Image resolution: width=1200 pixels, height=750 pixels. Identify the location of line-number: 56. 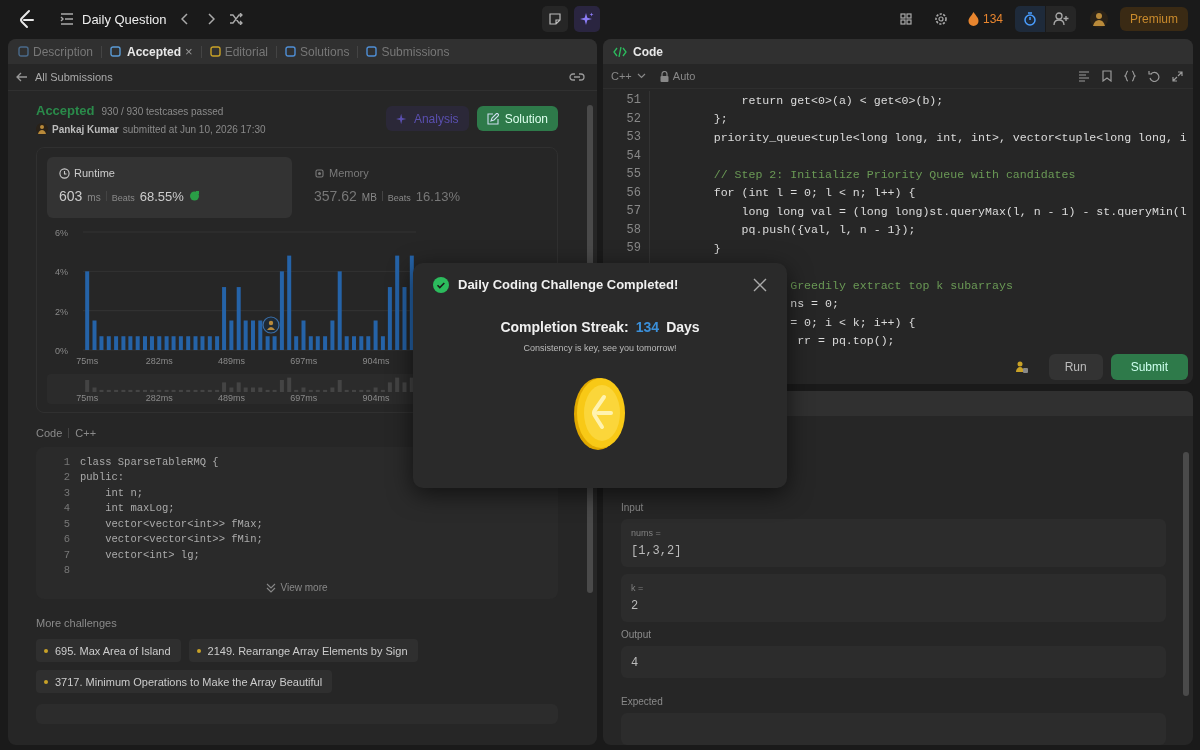
(633, 192).